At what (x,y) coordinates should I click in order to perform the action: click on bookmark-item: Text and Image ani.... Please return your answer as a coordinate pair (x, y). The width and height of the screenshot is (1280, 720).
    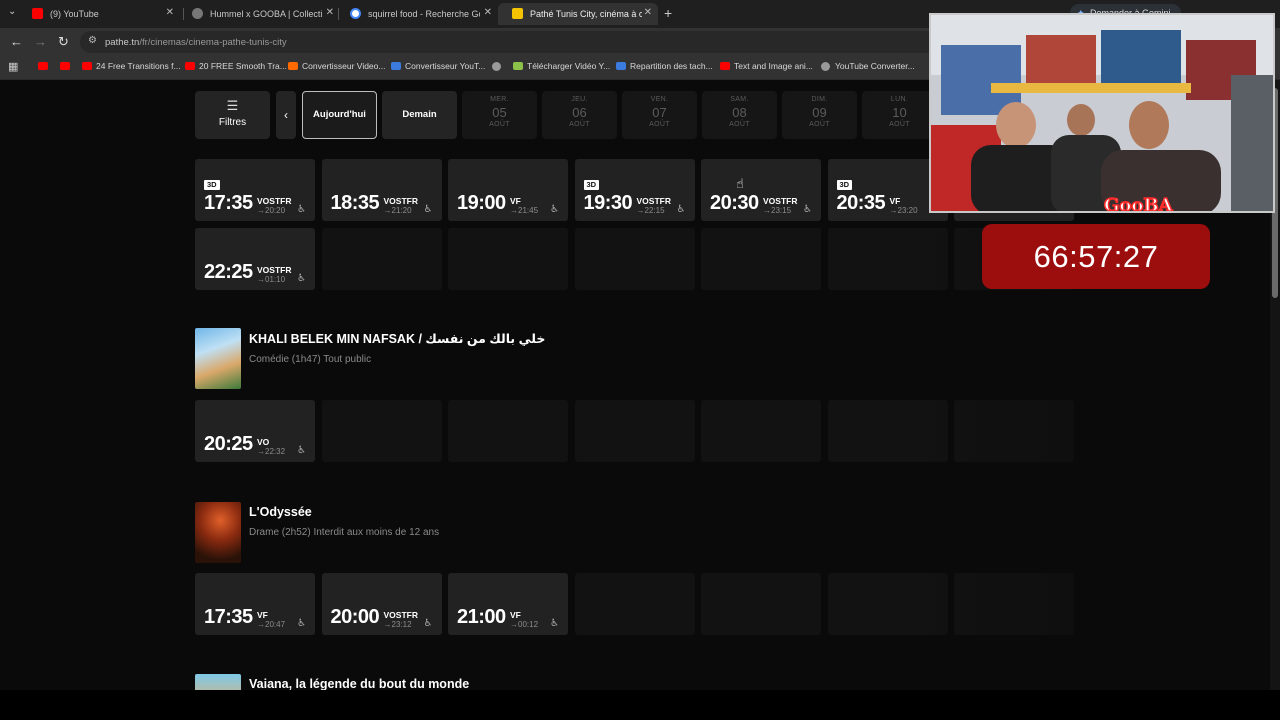
    Looking at the image, I should click on (766, 68).